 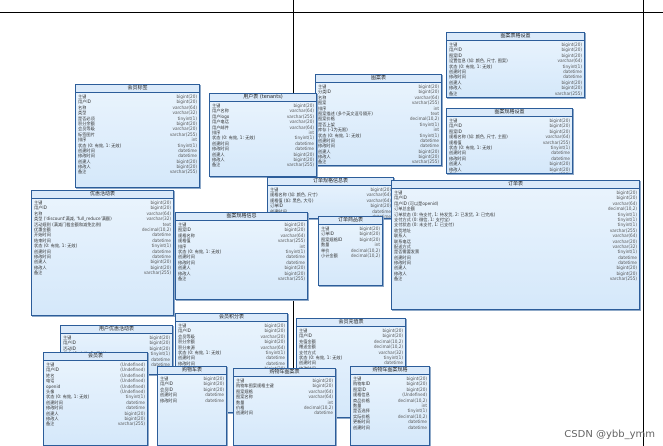 What do you see at coordinates (137, 89) in the screenshot?
I see `entity-title: 会员标签` at bounding box center [137, 89].